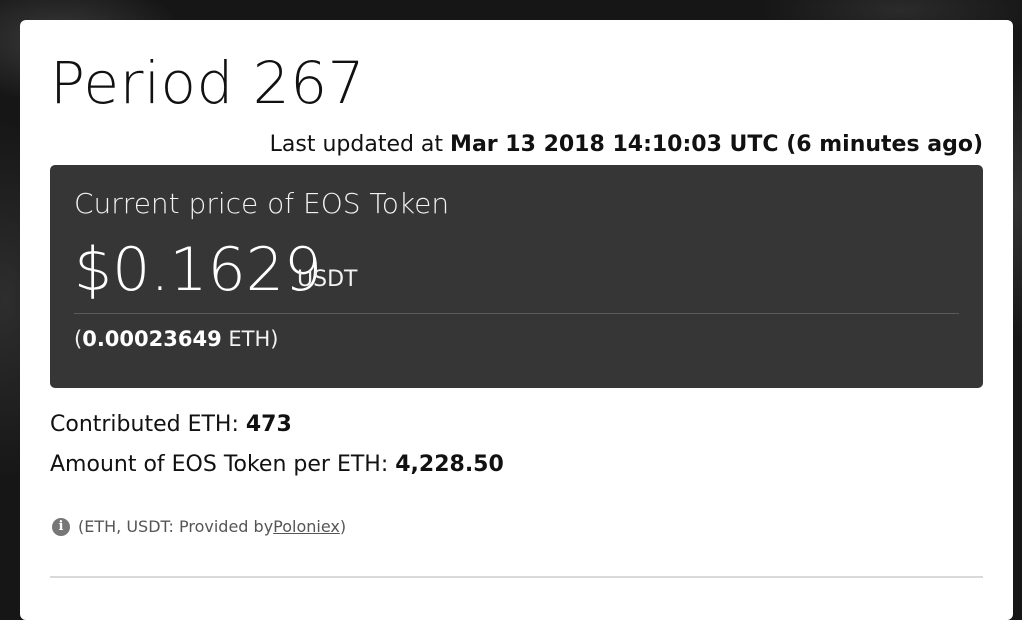 This screenshot has width=1022, height=620. Describe the element at coordinates (250, 339) in the screenshot. I see `eth-price-unit: ETH)` at that location.